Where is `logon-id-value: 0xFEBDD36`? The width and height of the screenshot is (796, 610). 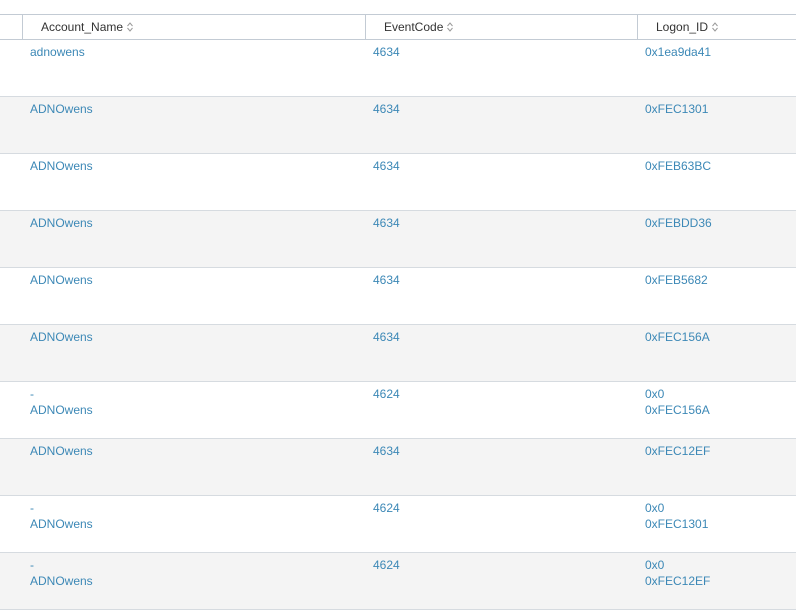
logon-id-value: 0xFEBDD36 is located at coordinates (678, 223).